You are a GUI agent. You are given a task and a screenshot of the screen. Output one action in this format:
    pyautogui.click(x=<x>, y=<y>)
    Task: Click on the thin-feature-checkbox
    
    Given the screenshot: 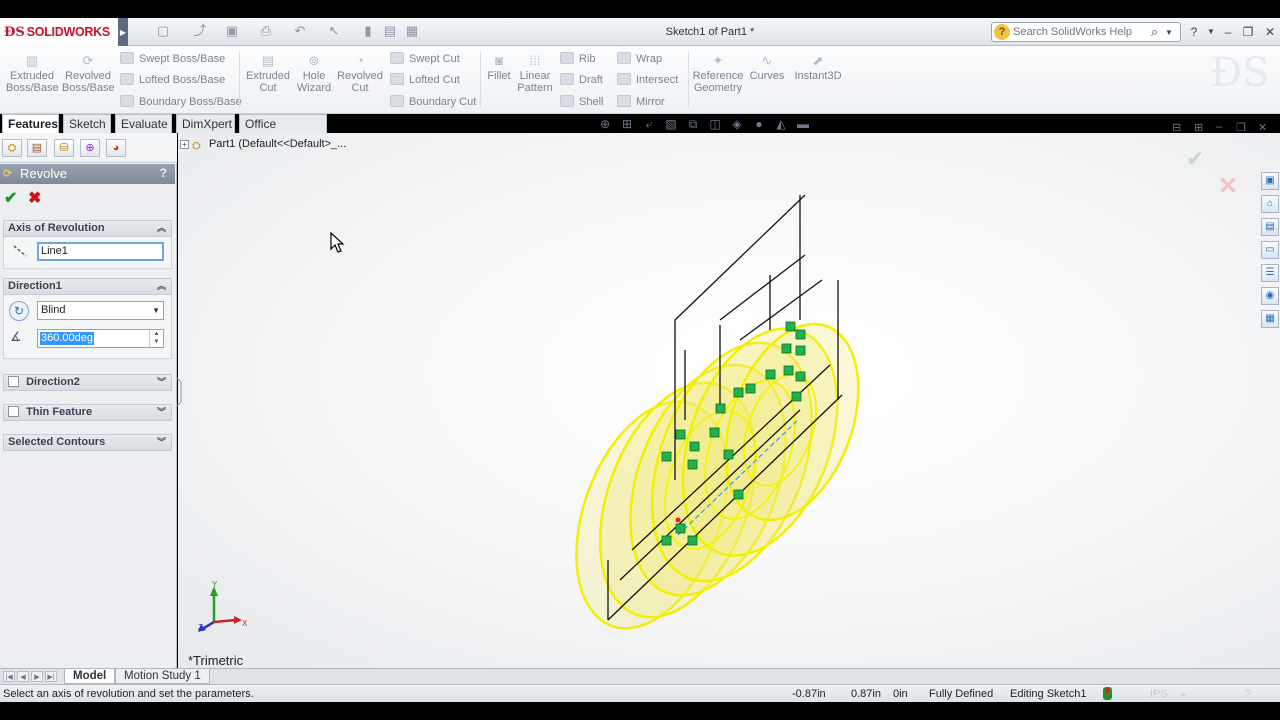 What is the action you would take?
    pyautogui.click(x=13, y=411)
    